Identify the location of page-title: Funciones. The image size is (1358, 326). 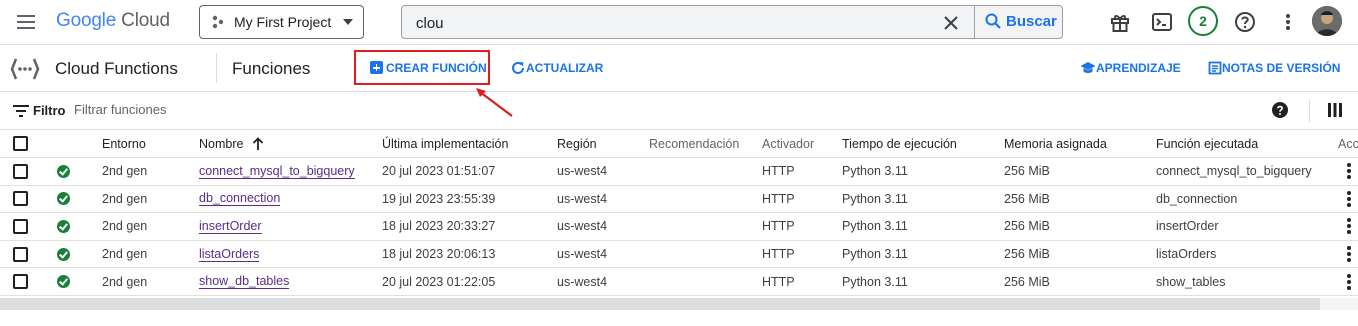
(271, 68).